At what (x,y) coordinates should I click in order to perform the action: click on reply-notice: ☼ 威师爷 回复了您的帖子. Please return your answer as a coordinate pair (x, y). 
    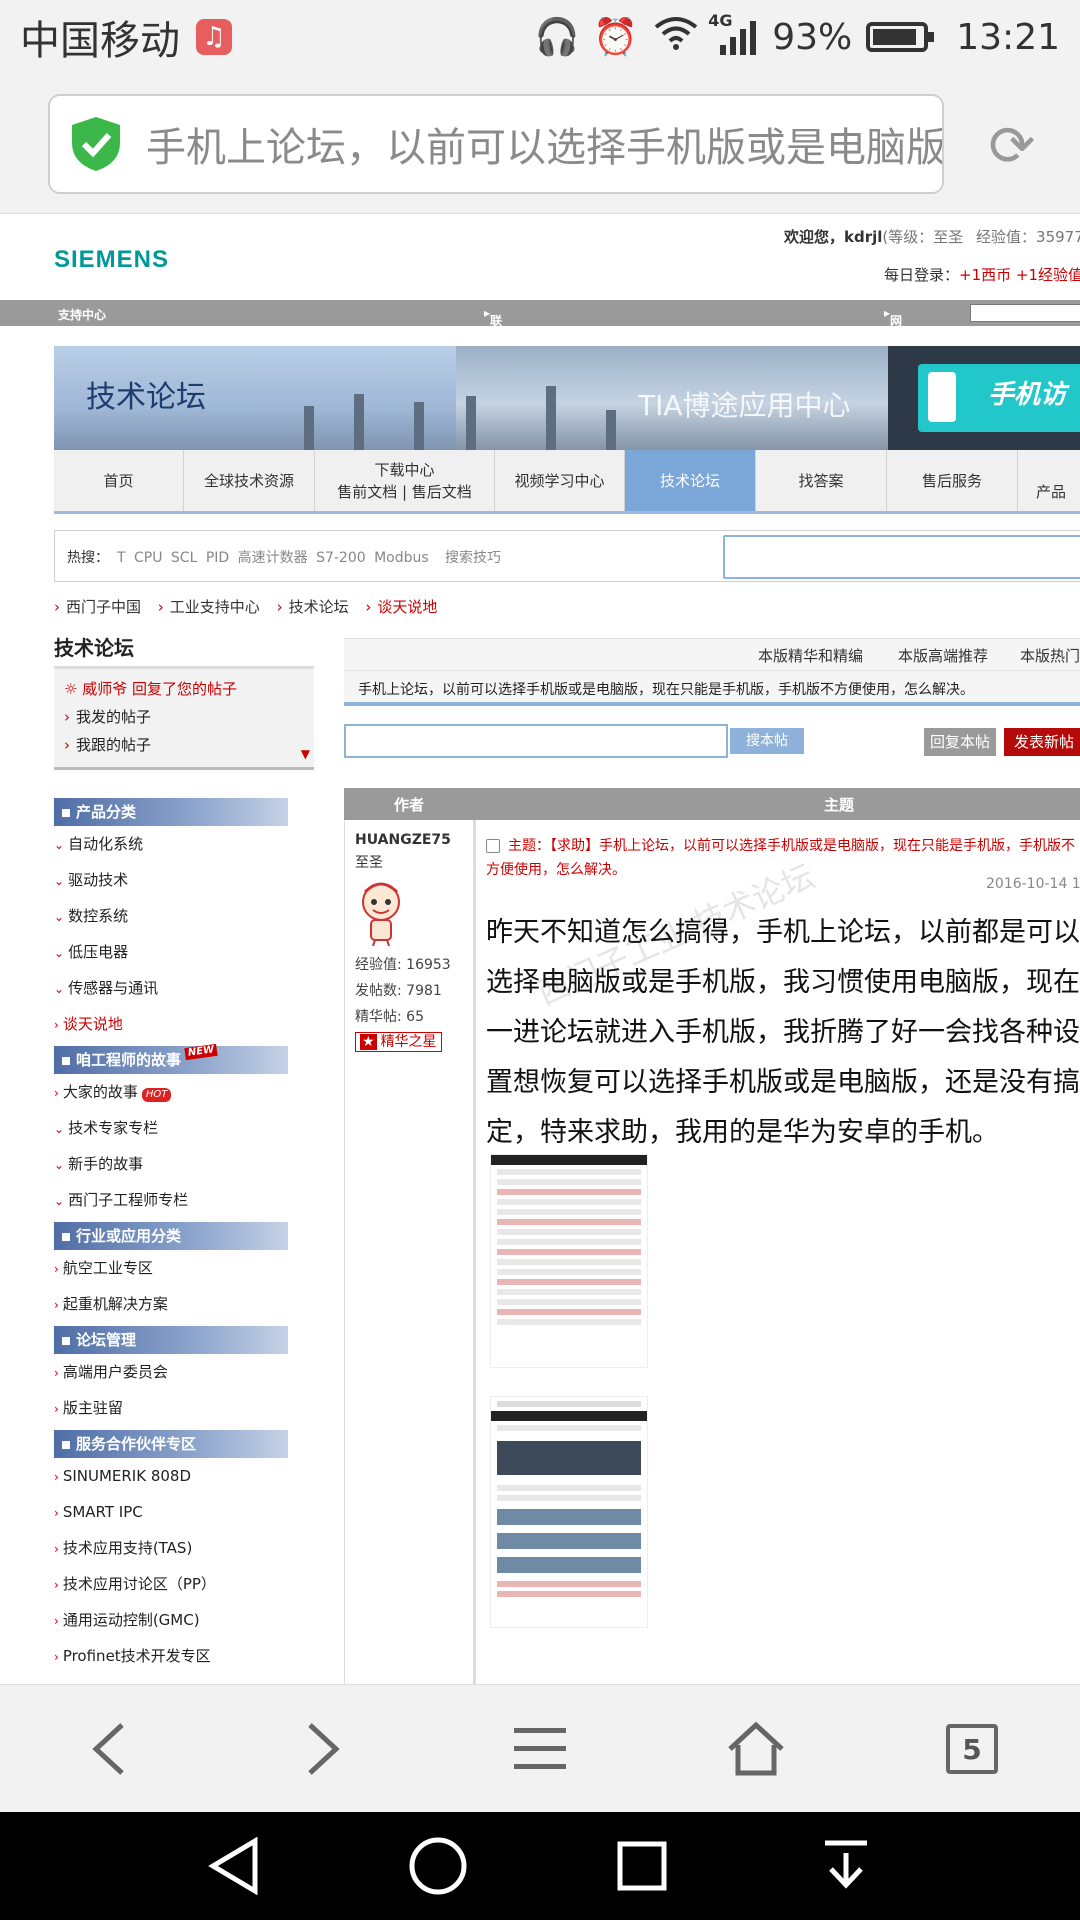
    Looking at the image, I should click on (184, 689).